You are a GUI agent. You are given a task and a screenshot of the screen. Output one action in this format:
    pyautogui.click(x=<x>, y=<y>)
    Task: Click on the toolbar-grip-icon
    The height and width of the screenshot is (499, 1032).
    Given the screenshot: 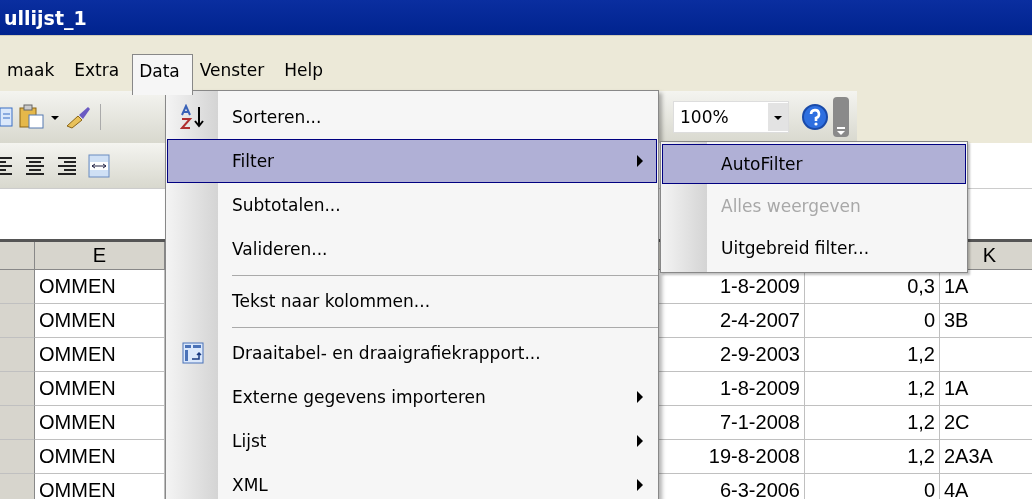 What is the action you would take?
    pyautogui.click(x=841, y=117)
    